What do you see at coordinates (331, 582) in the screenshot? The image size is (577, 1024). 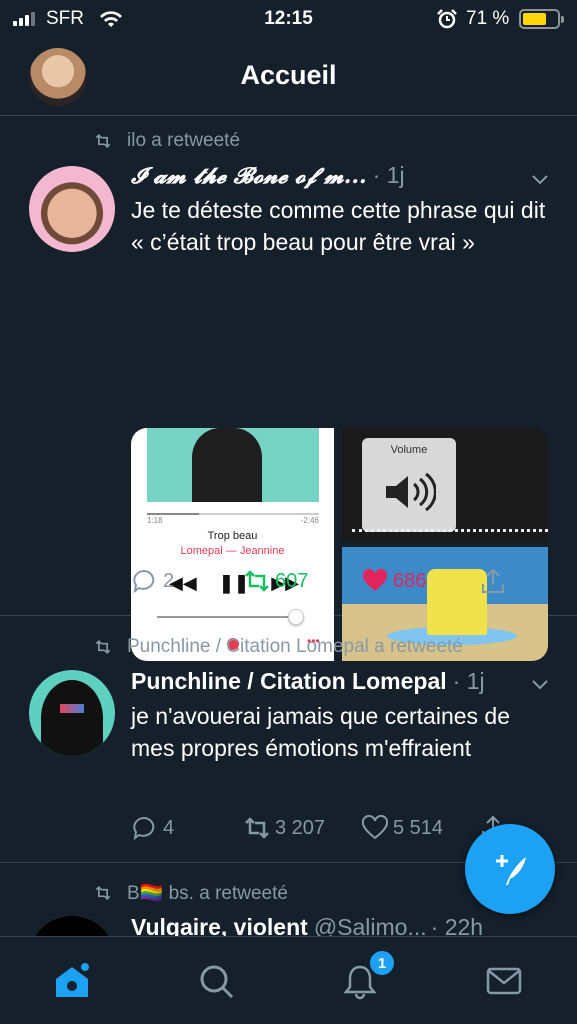 I see `tweet-actions: 2 607 686` at bounding box center [331, 582].